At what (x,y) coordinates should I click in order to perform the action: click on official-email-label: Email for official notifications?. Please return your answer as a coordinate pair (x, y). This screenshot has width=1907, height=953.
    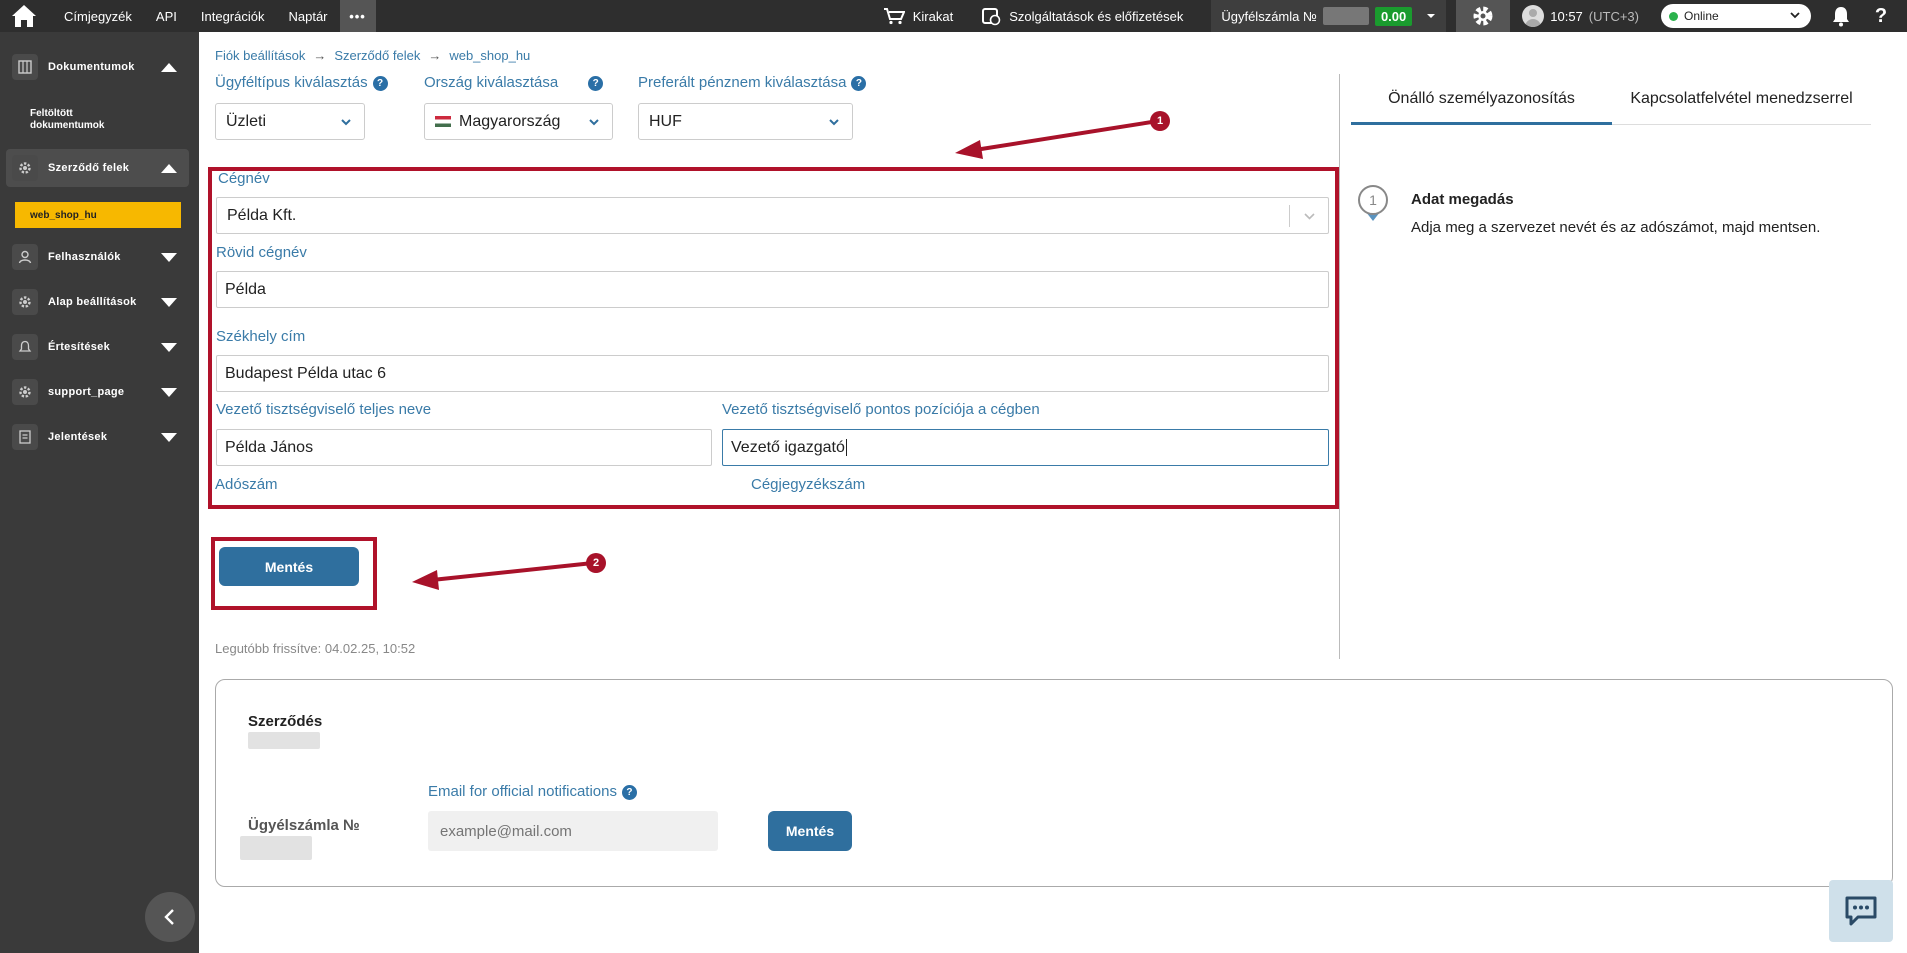
    Looking at the image, I should click on (532, 791).